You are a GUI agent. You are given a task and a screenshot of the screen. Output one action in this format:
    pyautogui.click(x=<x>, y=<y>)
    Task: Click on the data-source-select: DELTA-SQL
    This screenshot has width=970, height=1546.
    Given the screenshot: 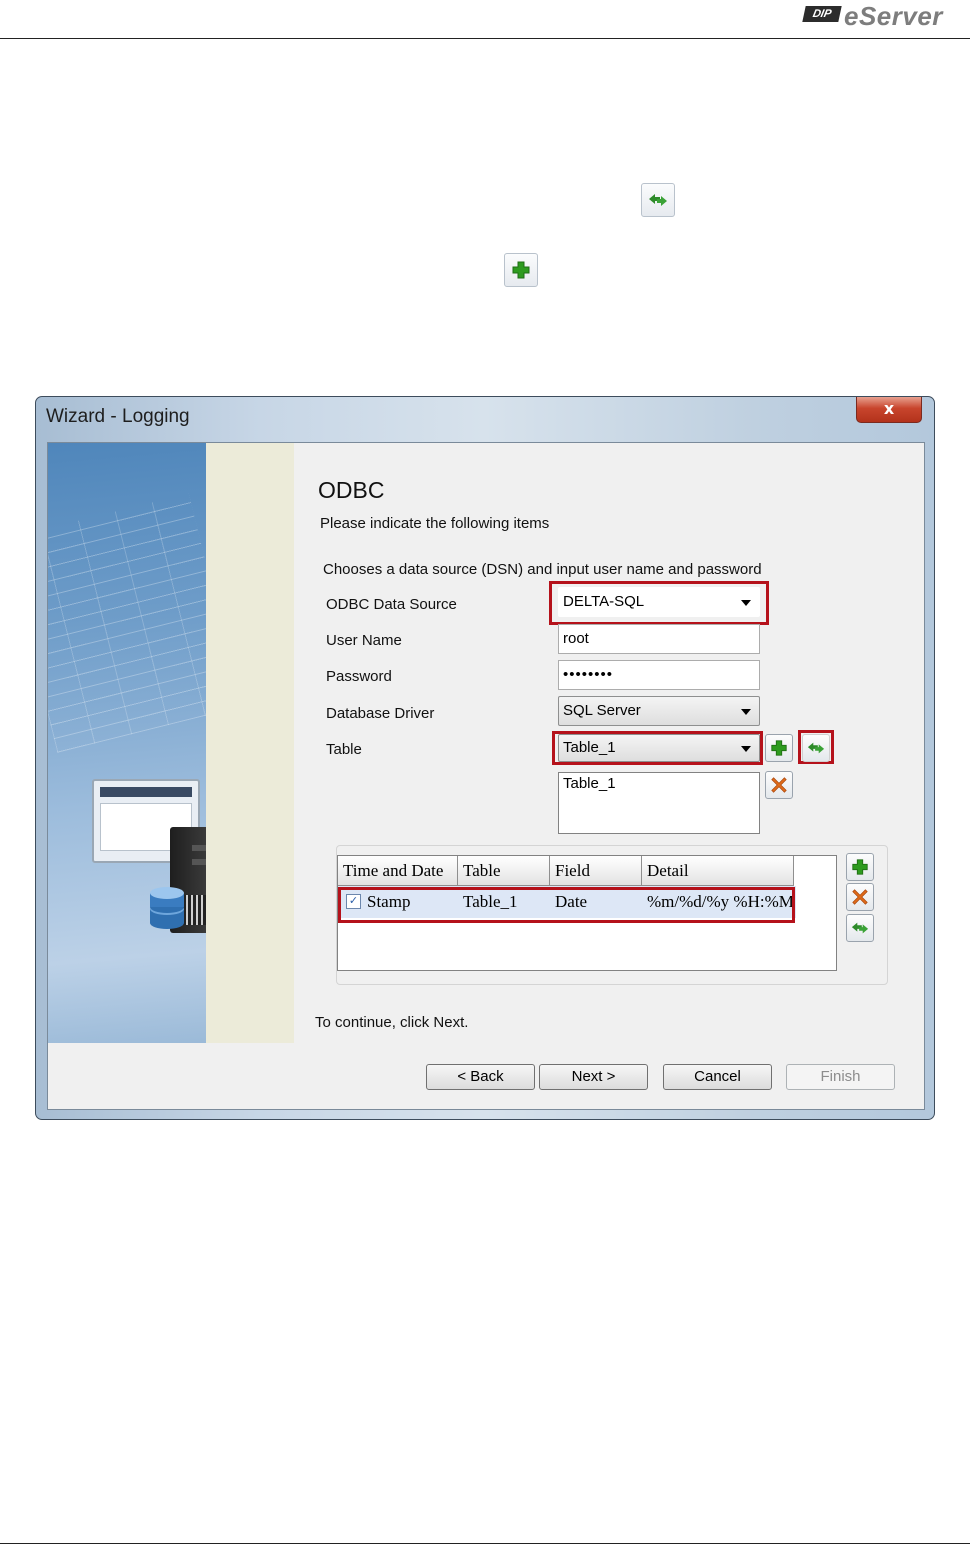 What is the action you would take?
    pyautogui.click(x=659, y=602)
    